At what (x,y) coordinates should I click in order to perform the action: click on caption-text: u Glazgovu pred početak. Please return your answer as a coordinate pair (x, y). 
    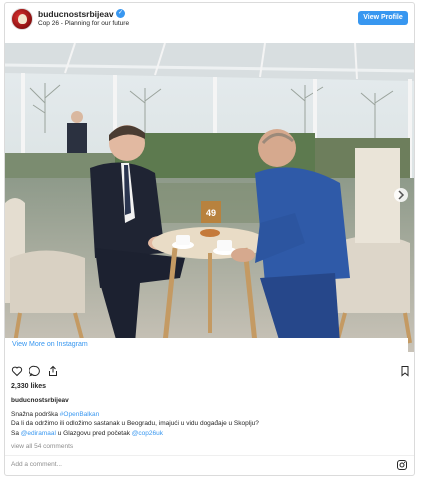
    Looking at the image, I should click on (93, 433).